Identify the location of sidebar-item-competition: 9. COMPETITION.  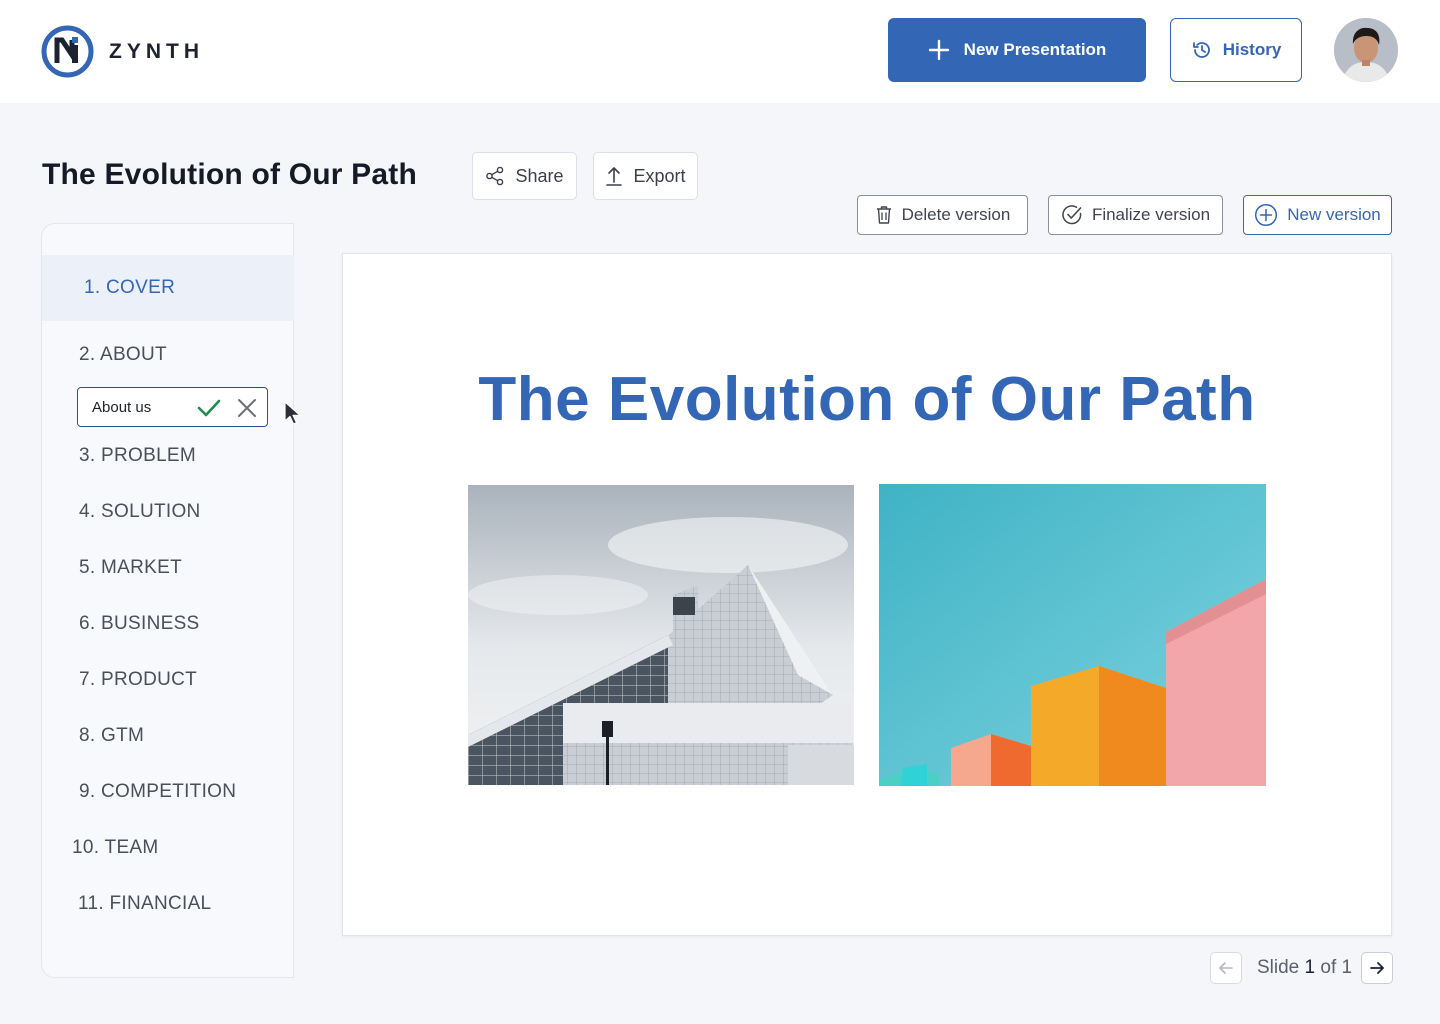
(168, 792).